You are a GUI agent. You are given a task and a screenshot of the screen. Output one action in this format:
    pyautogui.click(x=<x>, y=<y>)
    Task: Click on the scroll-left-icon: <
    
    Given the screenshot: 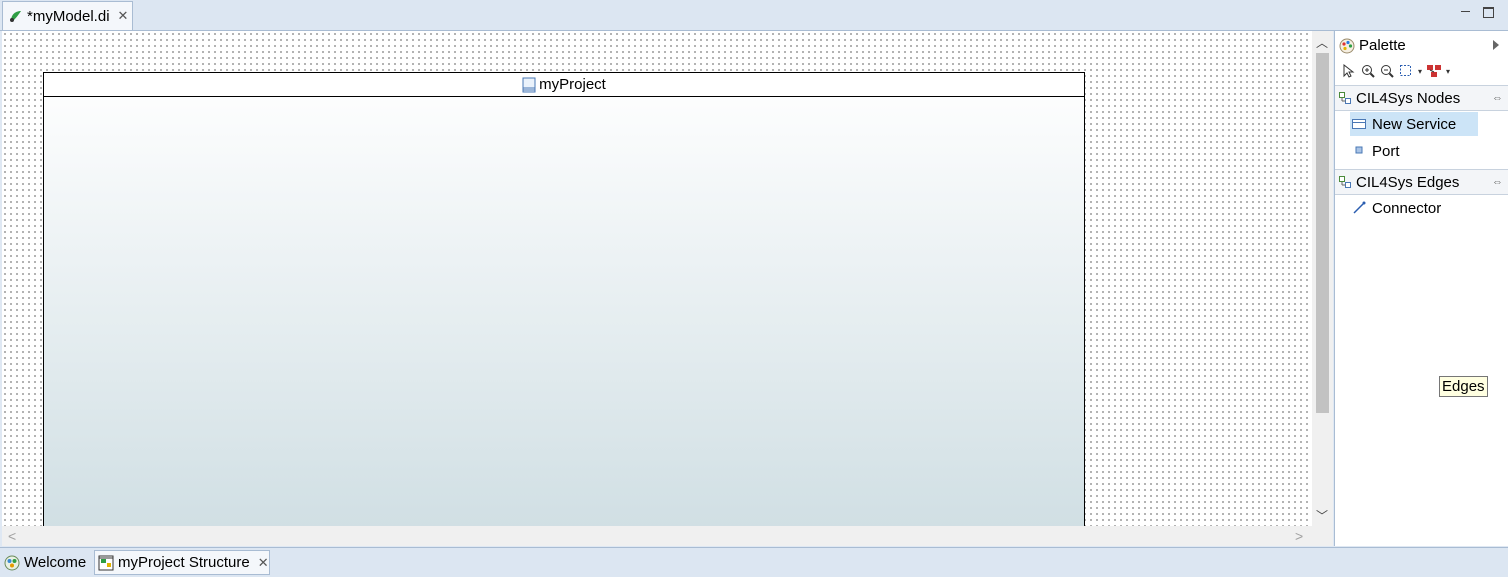 What is the action you would take?
    pyautogui.click(x=12, y=536)
    